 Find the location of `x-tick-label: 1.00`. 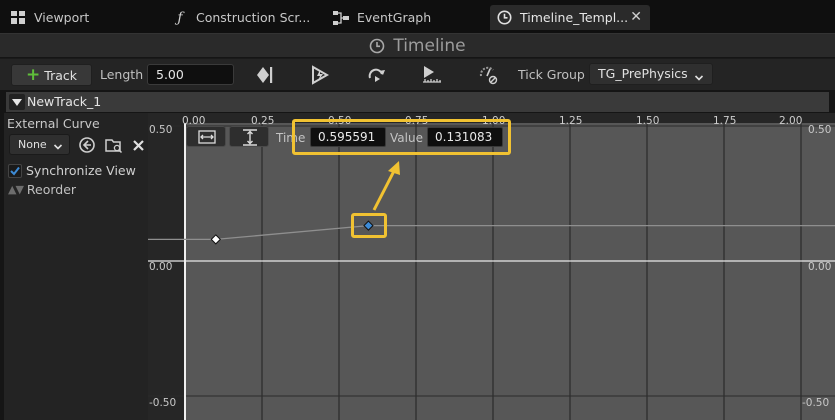

x-tick-label: 1.00 is located at coordinates (494, 121).